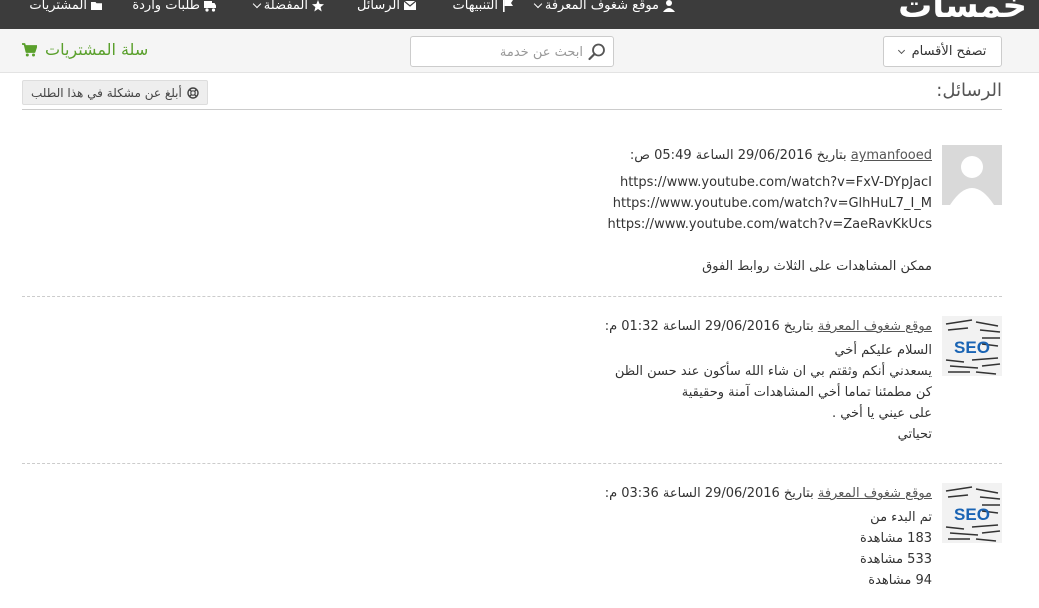 The width and height of the screenshot is (1039, 608). I want to click on envelope-icon, so click(410, 5).